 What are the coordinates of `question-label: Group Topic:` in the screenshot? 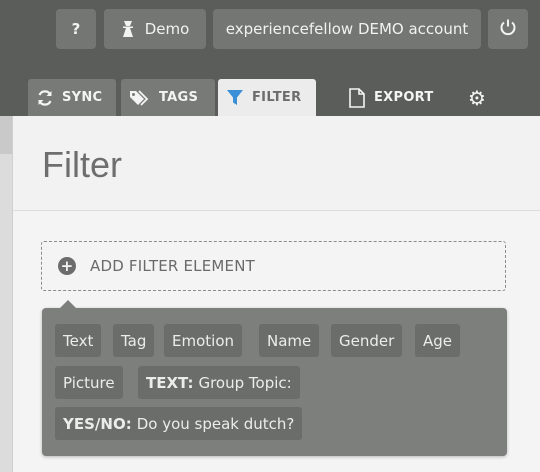 It's located at (245, 382).